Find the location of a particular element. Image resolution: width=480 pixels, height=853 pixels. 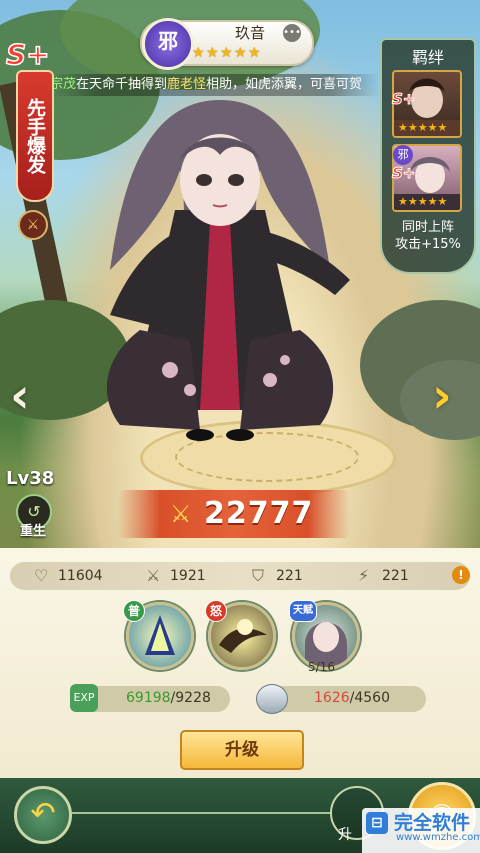

watermark-logo-icon: ⊟ is located at coordinates (377, 823).